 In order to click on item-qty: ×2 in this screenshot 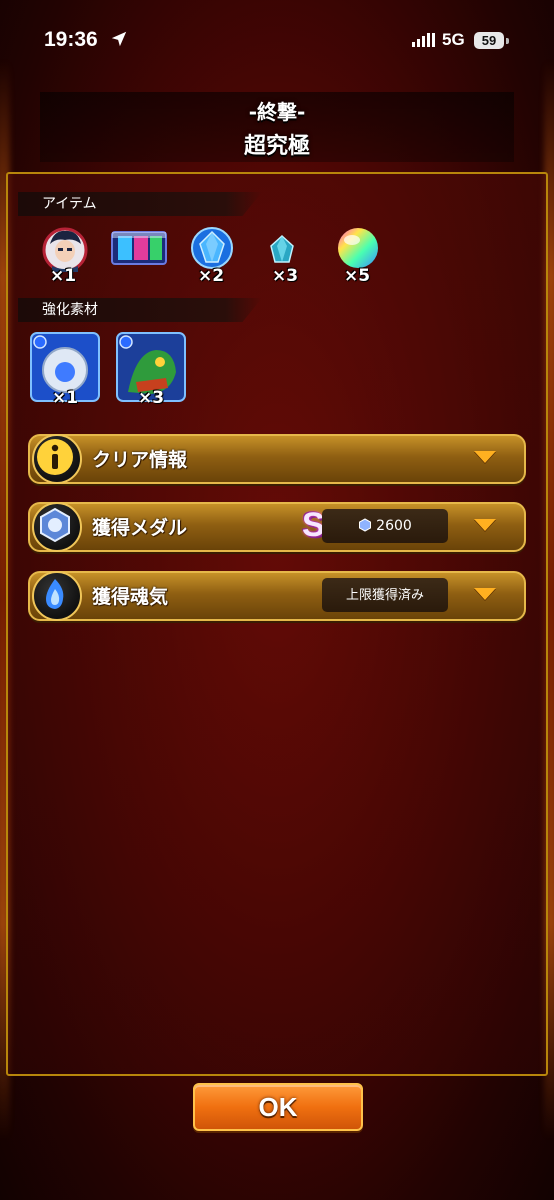, I will do `click(211, 276)`.